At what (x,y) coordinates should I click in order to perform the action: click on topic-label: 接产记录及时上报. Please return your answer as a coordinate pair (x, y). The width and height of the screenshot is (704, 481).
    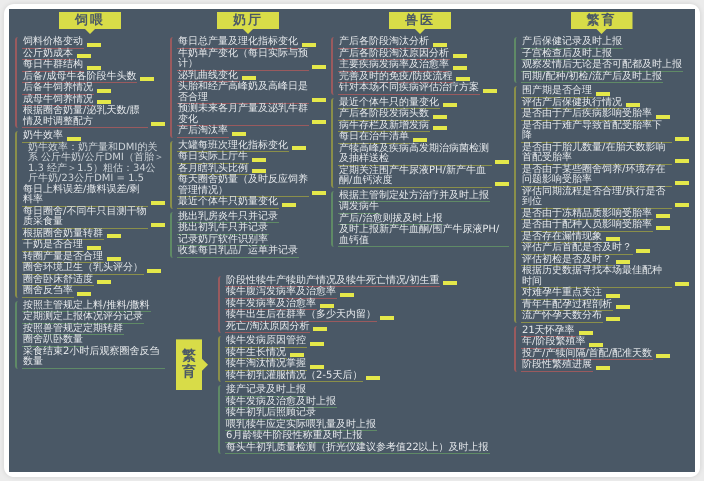
    Looking at the image, I should click on (266, 390).